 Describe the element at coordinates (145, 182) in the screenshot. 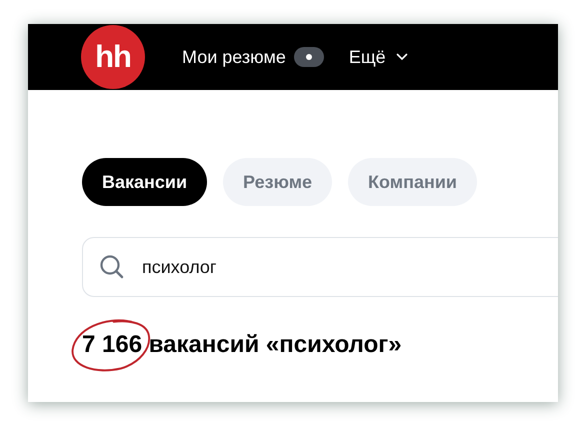

I see `tab: Вакансии` at that location.